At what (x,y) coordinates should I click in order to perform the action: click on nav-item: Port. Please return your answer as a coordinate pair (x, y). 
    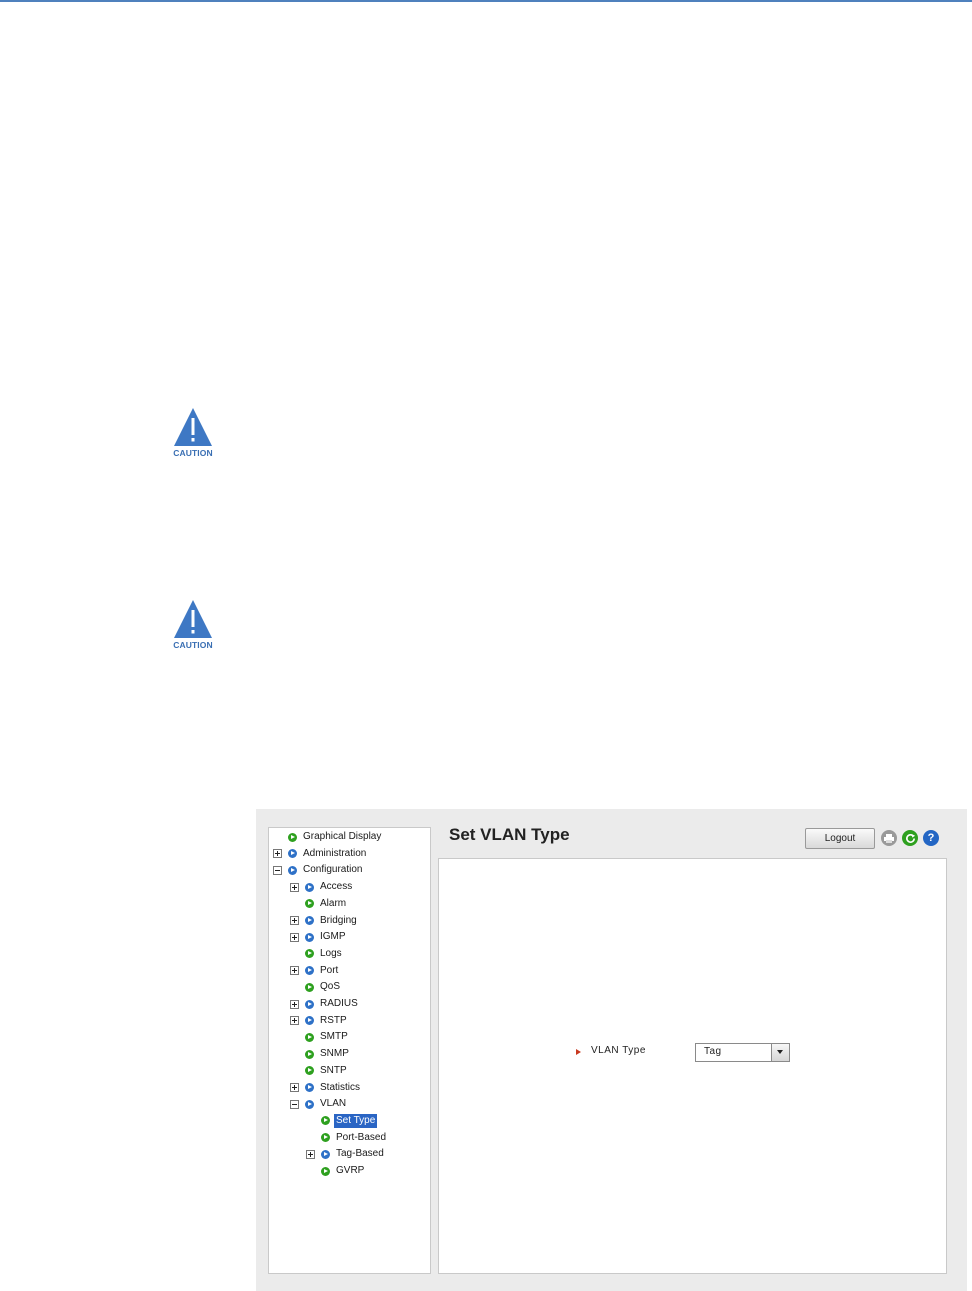
    Looking at the image, I should click on (315, 971).